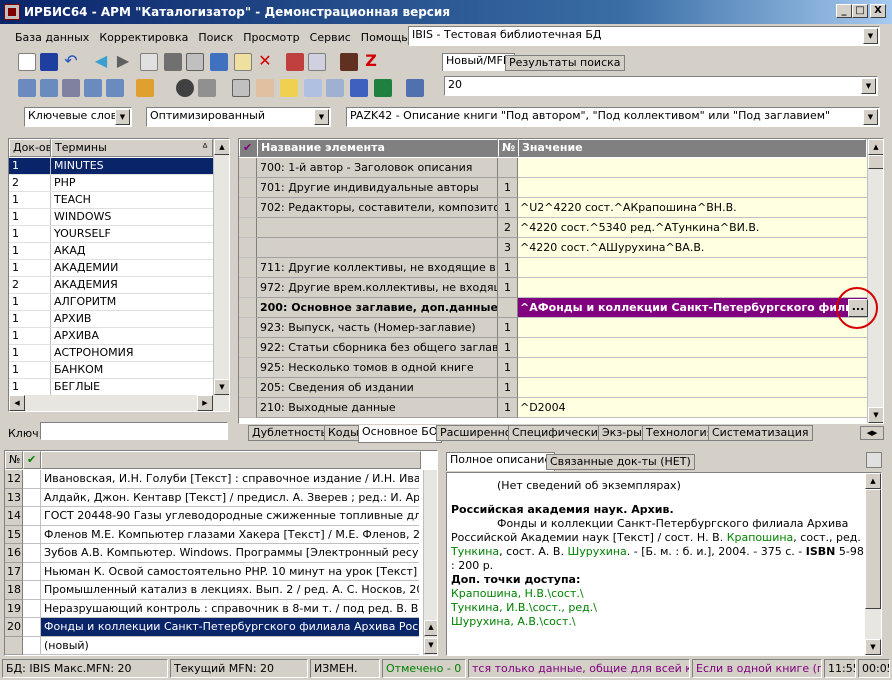 Image resolution: width=892 pixels, height=680 pixels. I want to click on menu-database: База данных, so click(52, 37).